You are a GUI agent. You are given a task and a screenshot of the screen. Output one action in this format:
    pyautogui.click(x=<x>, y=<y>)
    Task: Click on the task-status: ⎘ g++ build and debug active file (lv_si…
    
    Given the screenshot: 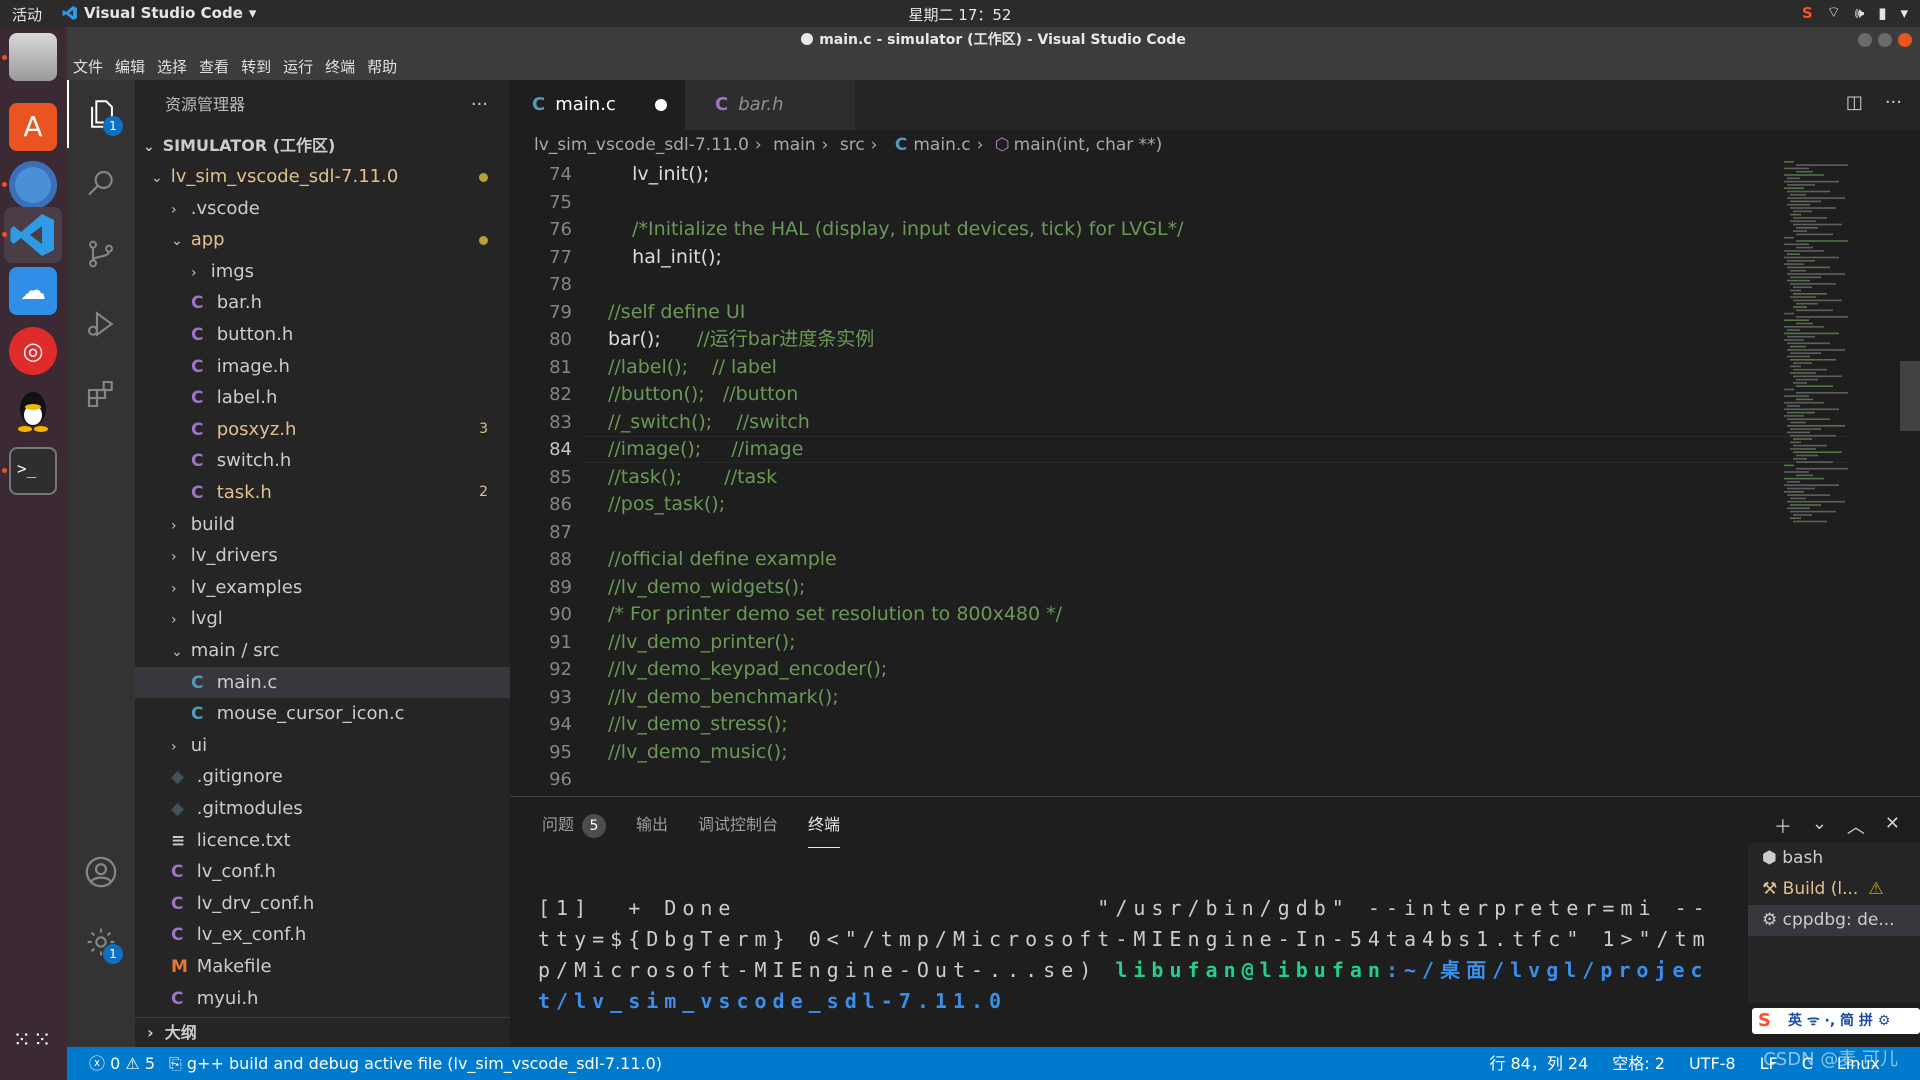 What is the action you would take?
    pyautogui.click(x=415, y=1063)
    